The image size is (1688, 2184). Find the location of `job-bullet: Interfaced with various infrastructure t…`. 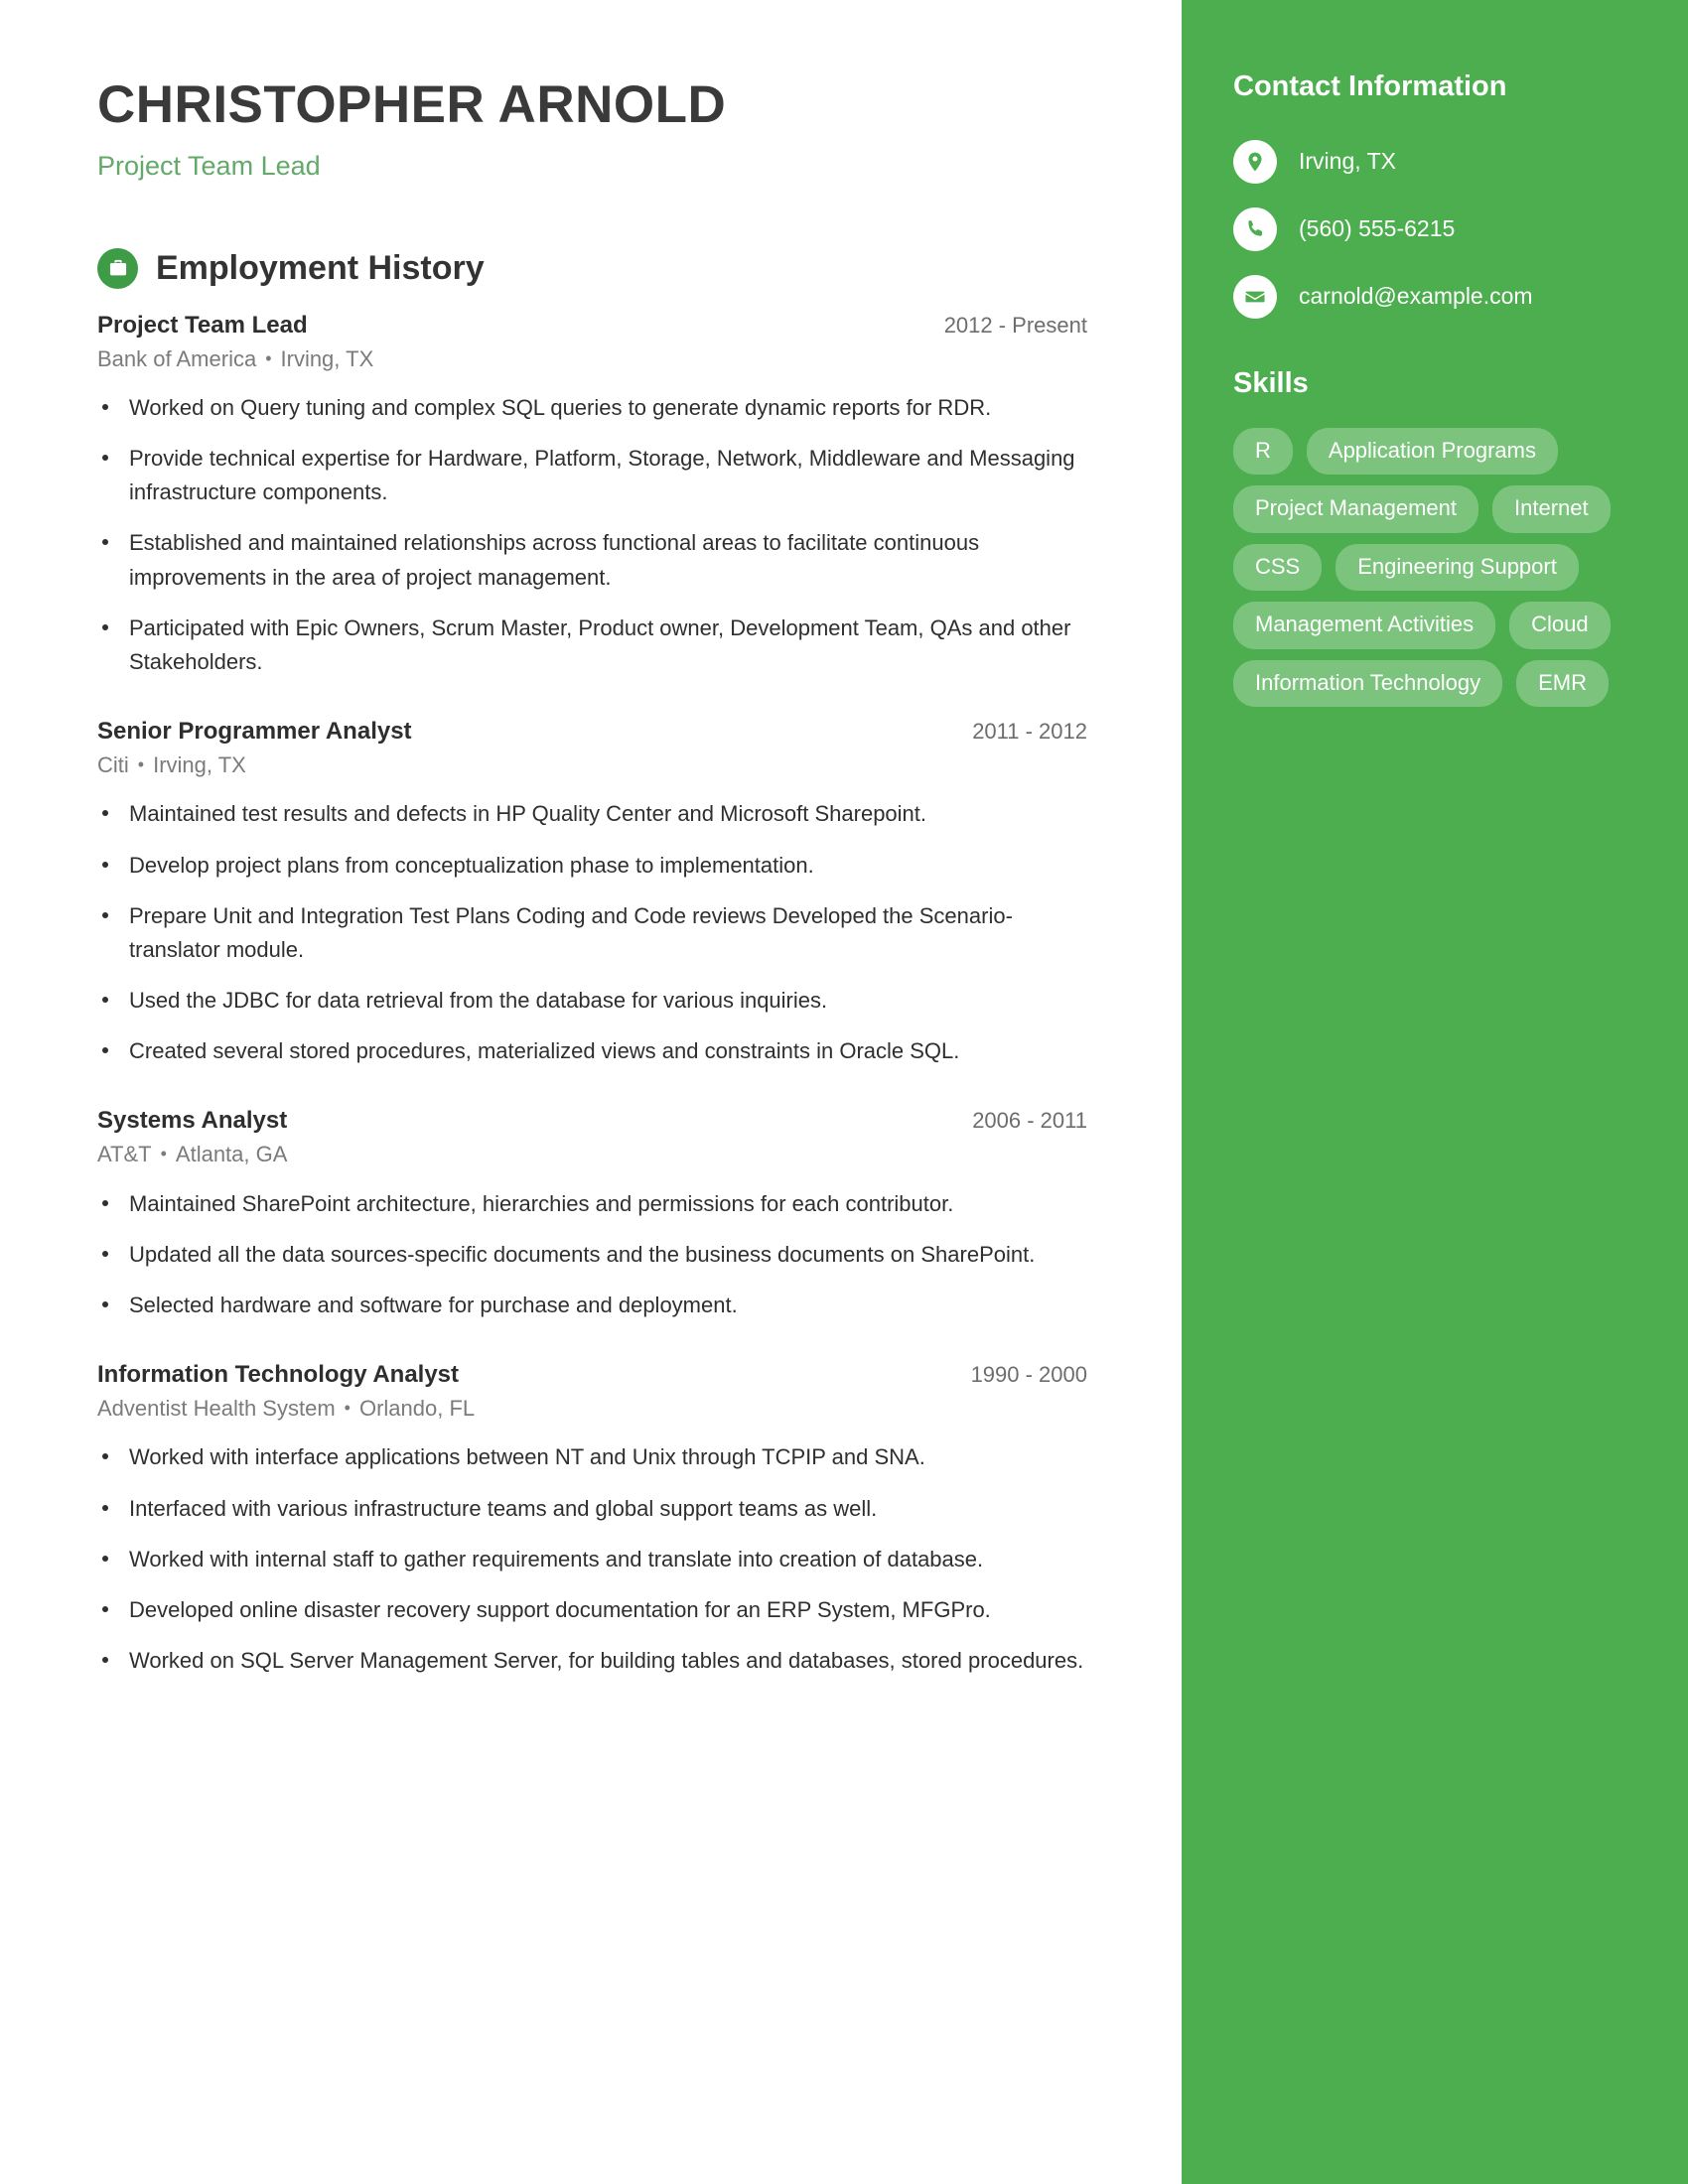

job-bullet: Interfaced with various infrastructure t… is located at coordinates (592, 1509).